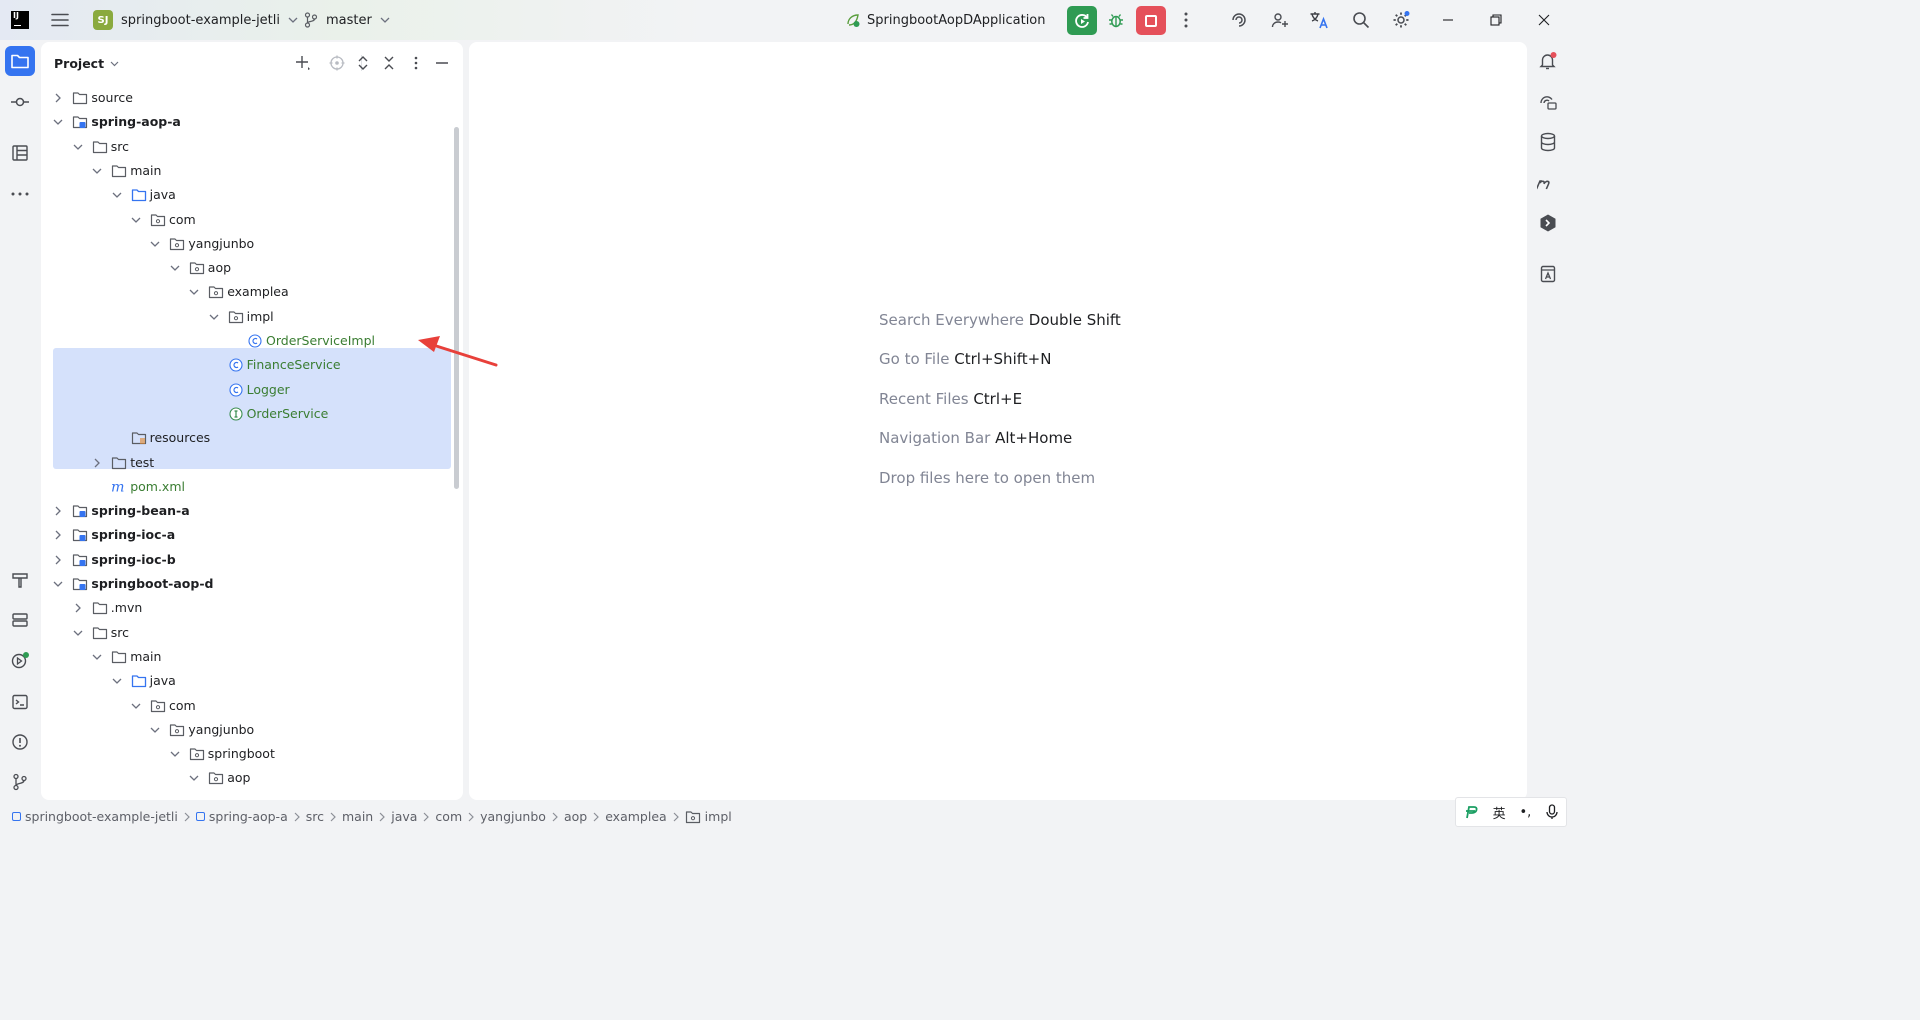 This screenshot has height=1020, width=1920. Describe the element at coordinates (575, 816) in the screenshot. I see `breadcrumb-item: aop` at that location.